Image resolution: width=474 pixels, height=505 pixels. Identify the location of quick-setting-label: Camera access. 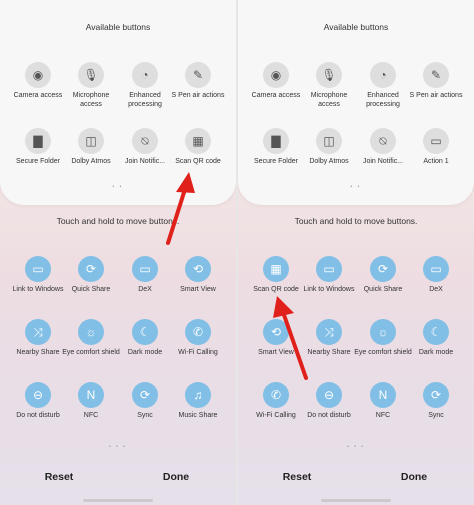
(38, 95).